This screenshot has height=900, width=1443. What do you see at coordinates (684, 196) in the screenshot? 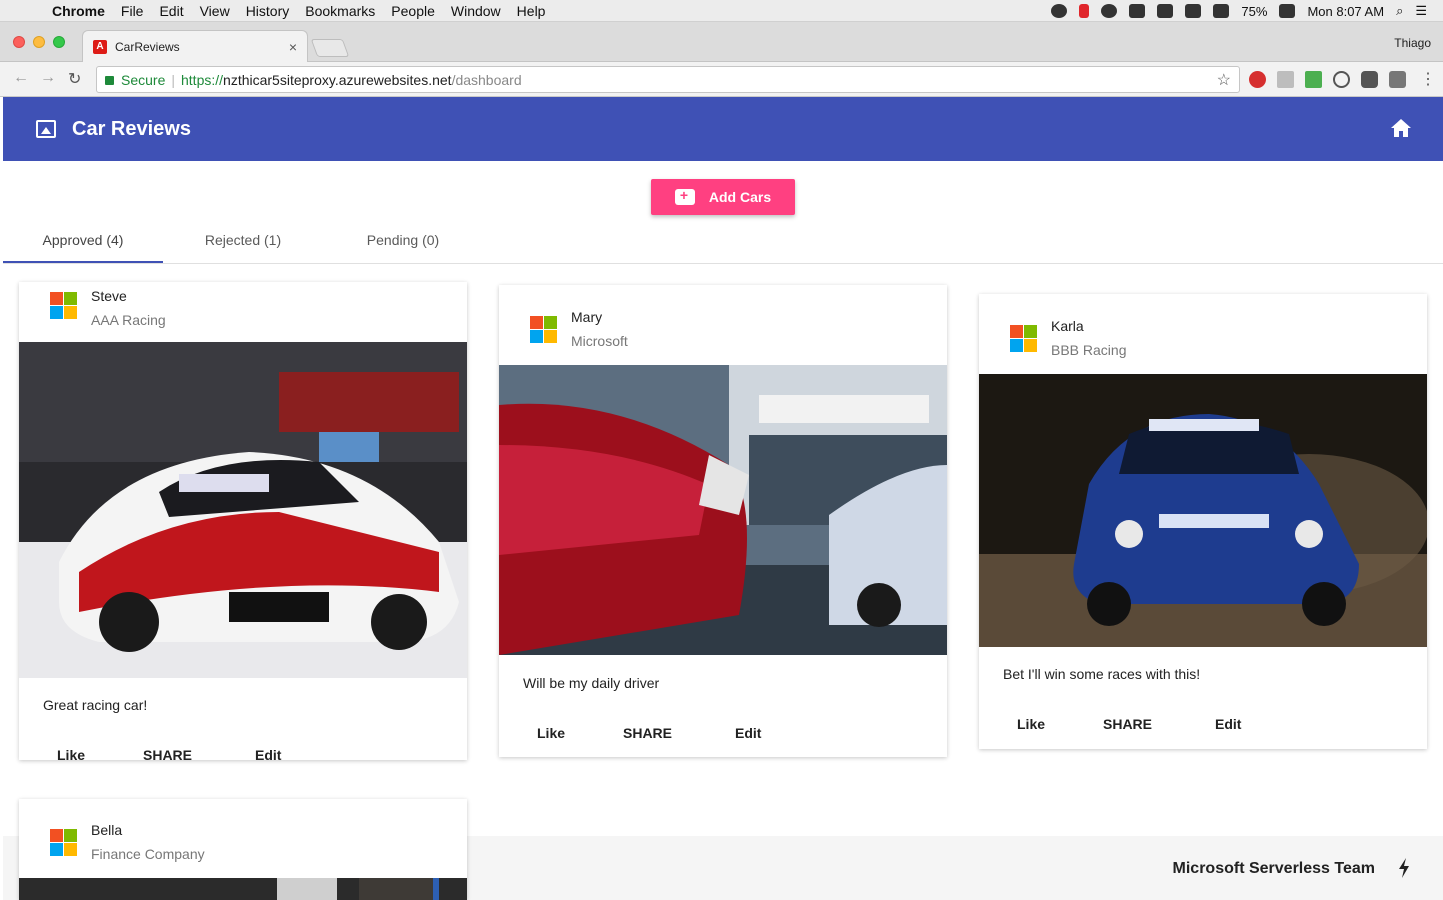
I see `add-photo-icon` at bounding box center [684, 196].